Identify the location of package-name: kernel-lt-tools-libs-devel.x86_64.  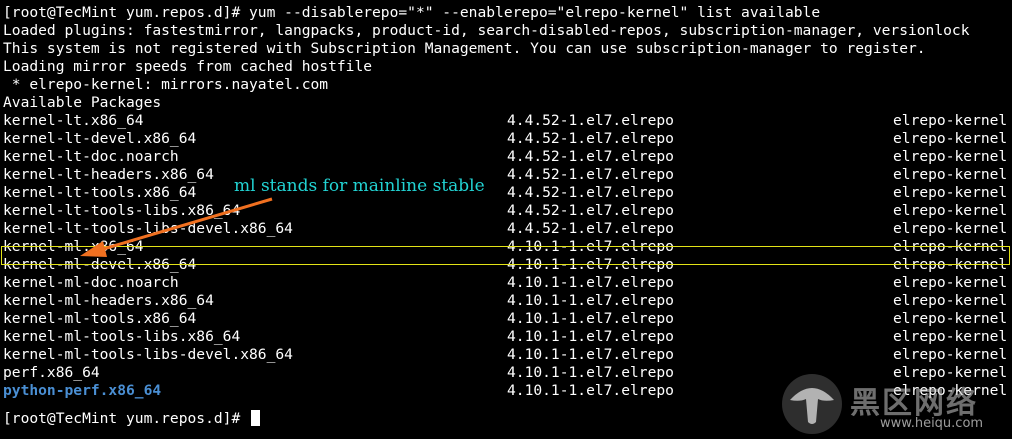
(148, 228).